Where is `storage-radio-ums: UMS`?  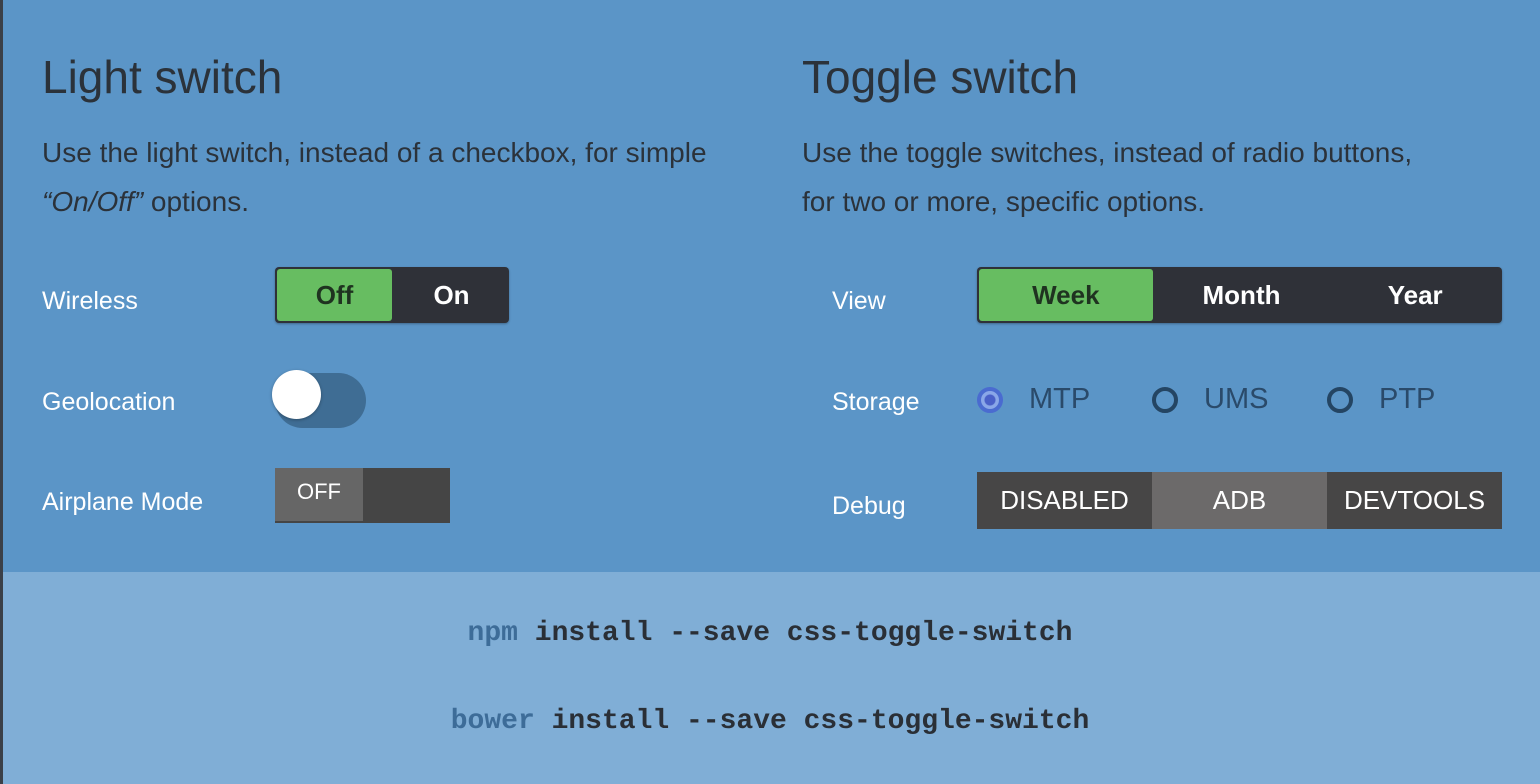 storage-radio-ums: UMS is located at coordinates (1210, 399).